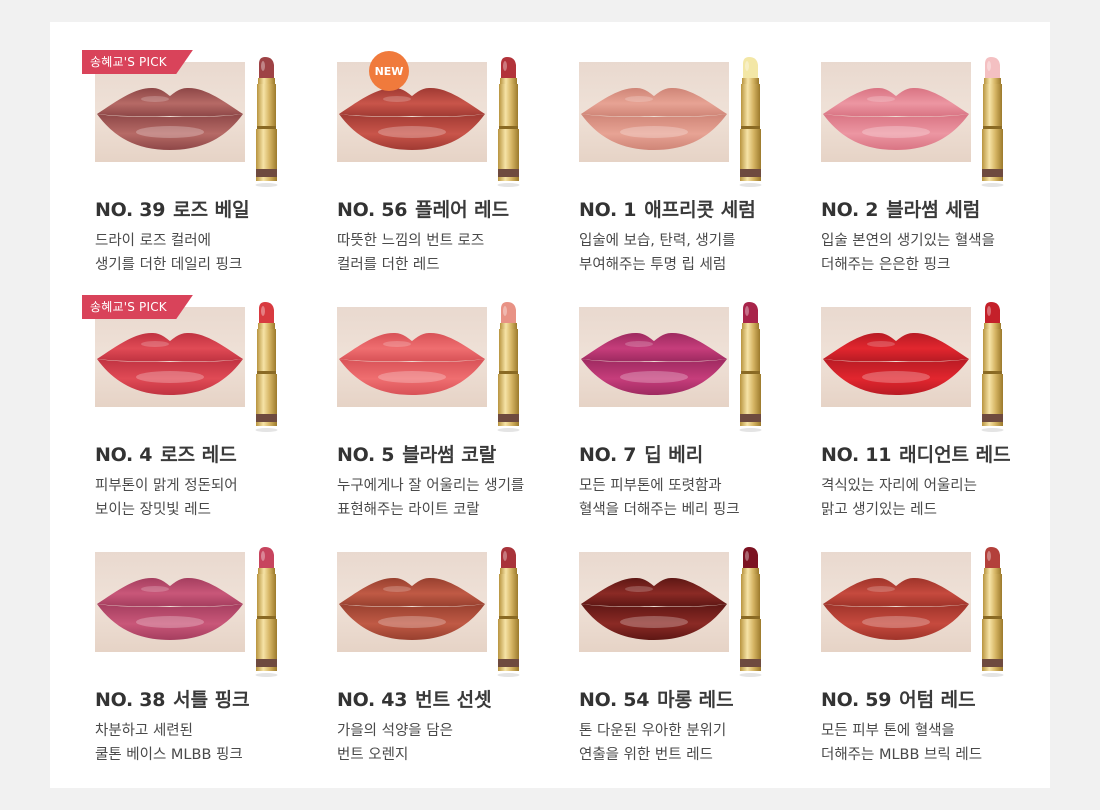 Image resolution: width=1100 pixels, height=810 pixels. Describe the element at coordinates (652, 743) in the screenshot. I see `product-description: 톤 다운된 우아한 분위기 연출을 위한 번트 레드` at that location.